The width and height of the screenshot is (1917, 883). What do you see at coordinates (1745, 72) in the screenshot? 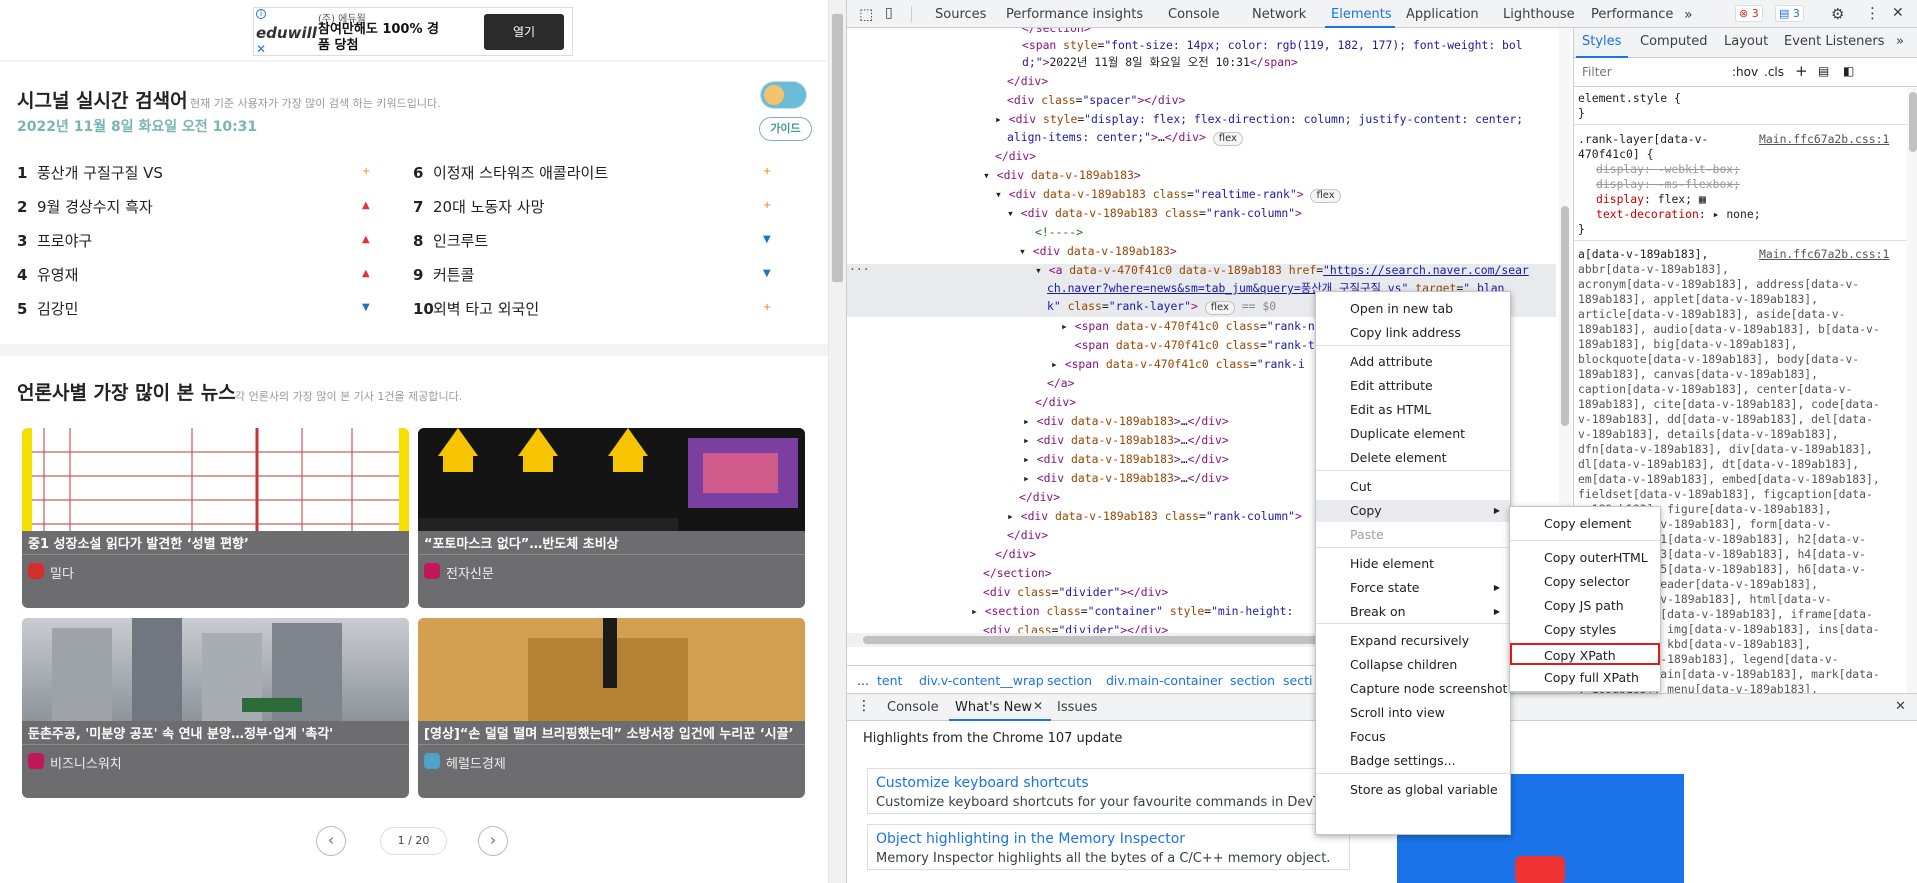
I see `hov-toggle: :hov` at bounding box center [1745, 72].